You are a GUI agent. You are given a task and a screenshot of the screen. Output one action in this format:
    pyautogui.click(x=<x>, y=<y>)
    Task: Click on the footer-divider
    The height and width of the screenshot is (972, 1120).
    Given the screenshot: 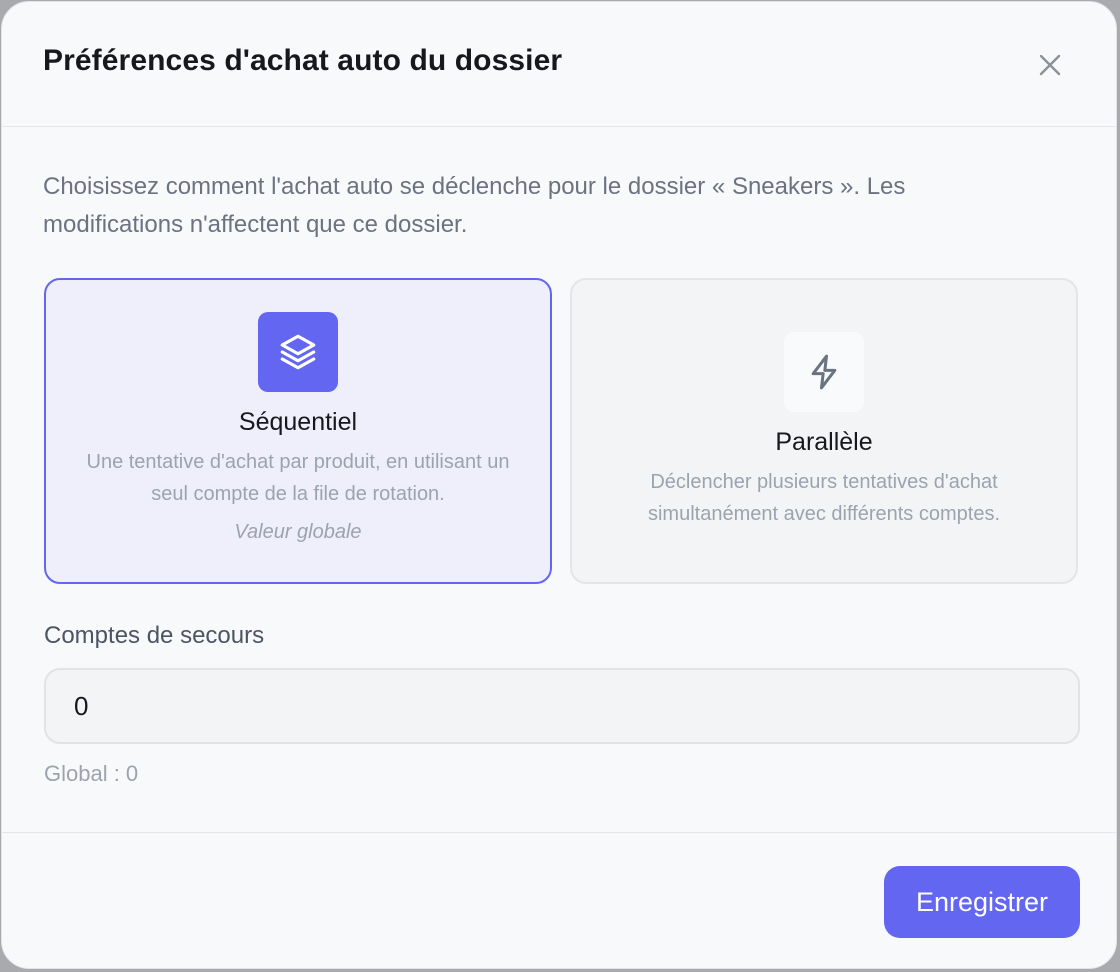 What is the action you would take?
    pyautogui.click(x=559, y=832)
    